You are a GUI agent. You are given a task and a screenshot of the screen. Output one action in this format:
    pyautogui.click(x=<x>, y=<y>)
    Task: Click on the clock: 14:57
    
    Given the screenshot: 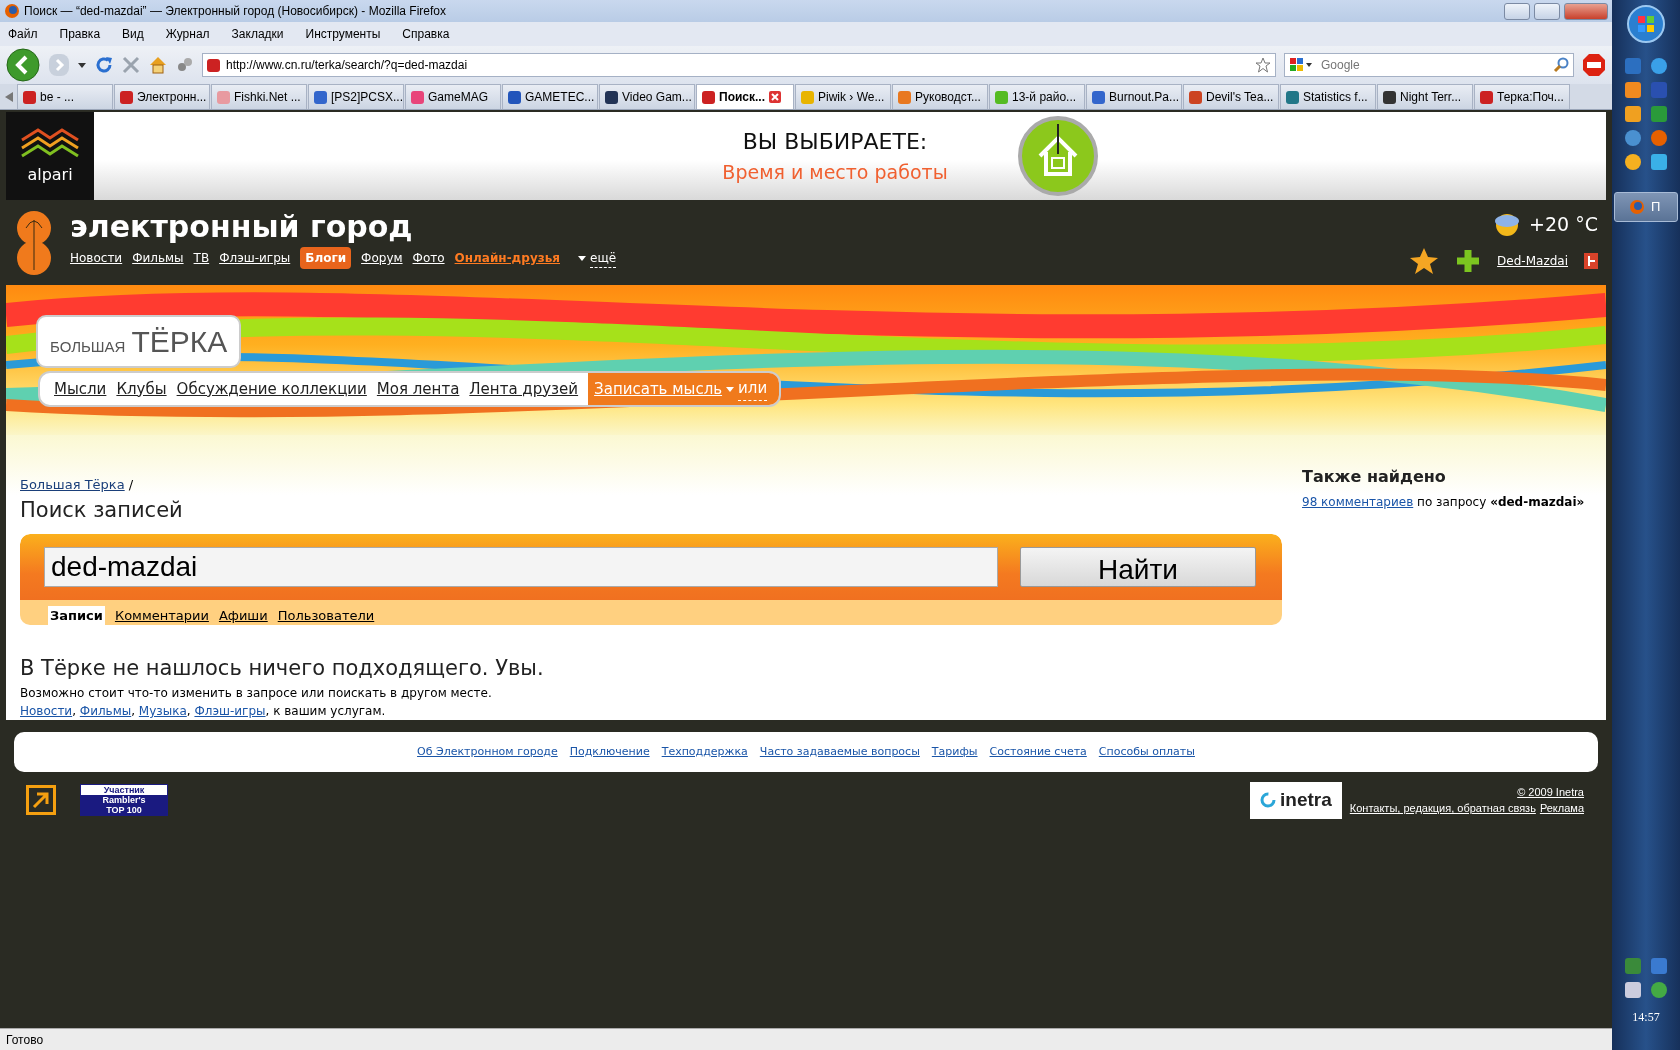 What is the action you would take?
    pyautogui.click(x=1646, y=1017)
    